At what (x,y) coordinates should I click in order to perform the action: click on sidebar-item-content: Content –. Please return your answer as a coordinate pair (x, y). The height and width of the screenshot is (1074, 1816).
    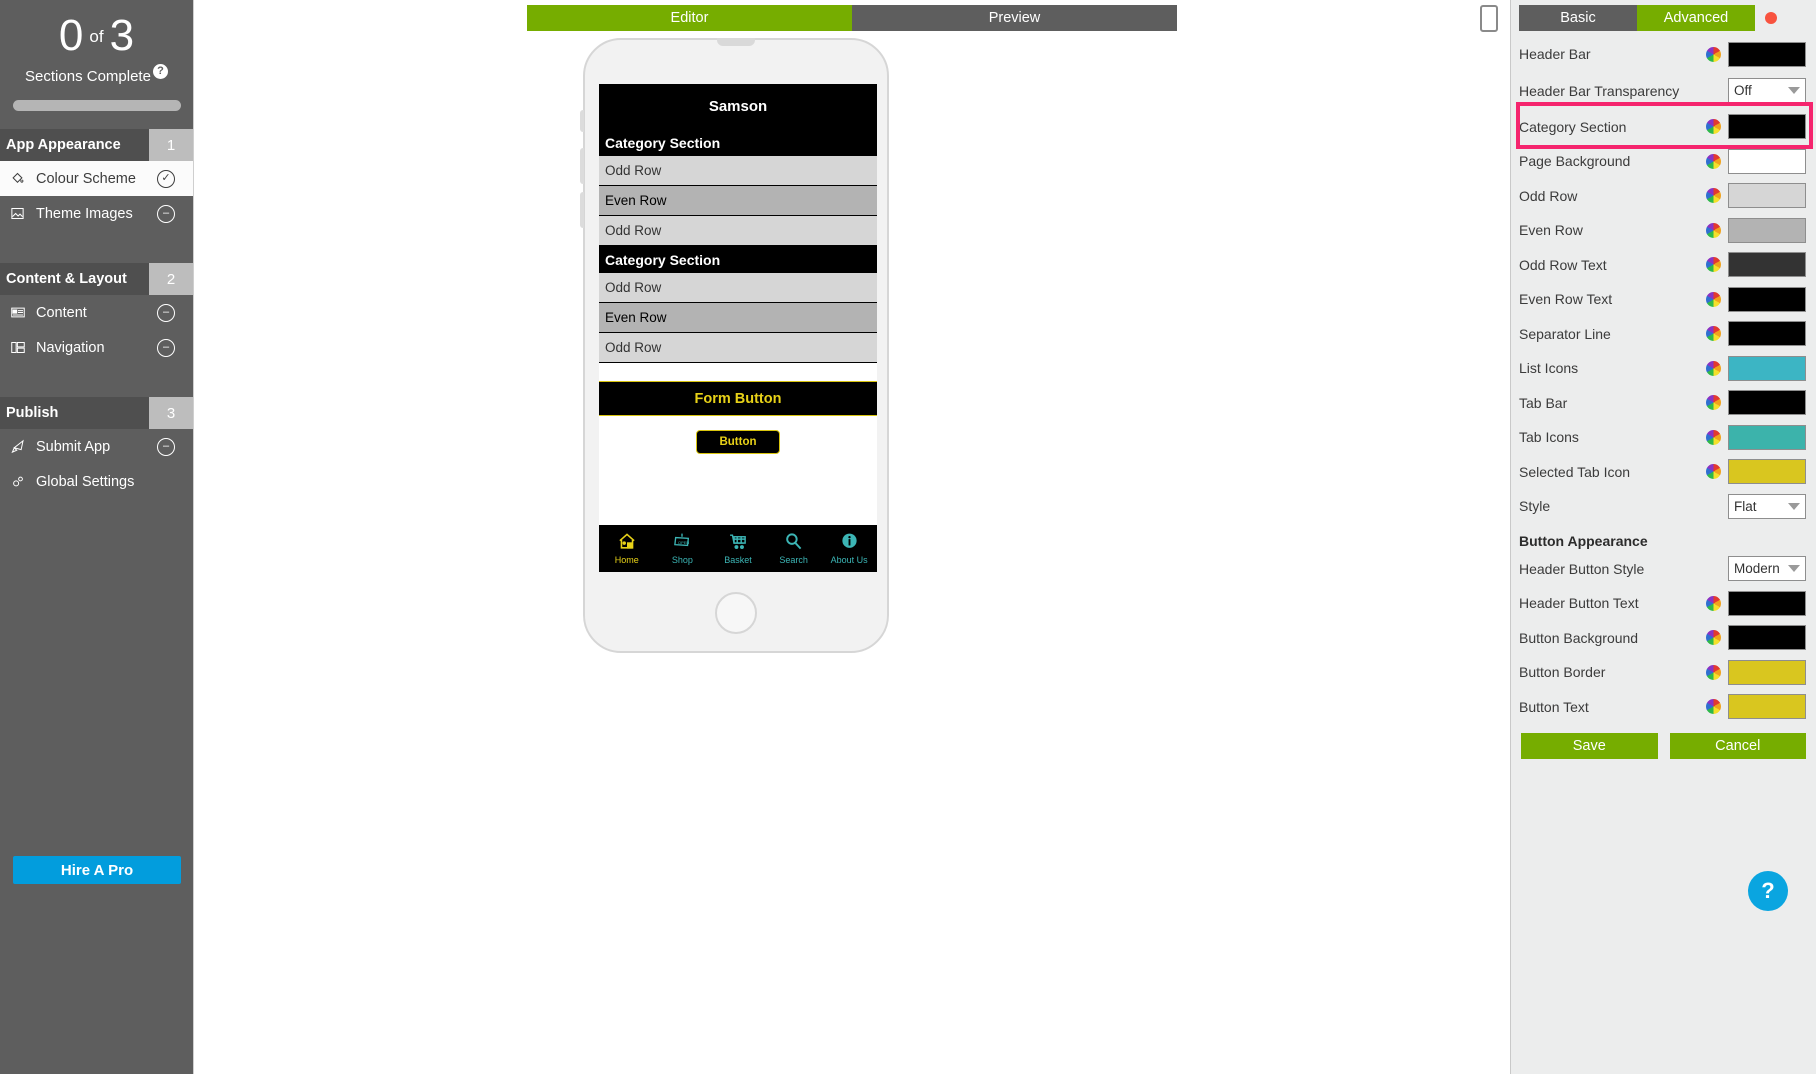
    Looking at the image, I should click on (96, 312).